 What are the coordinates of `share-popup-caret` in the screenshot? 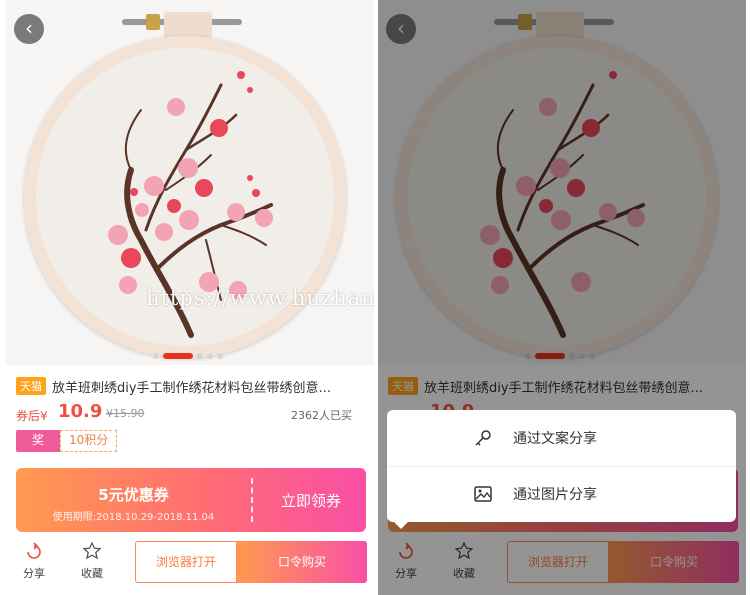 It's located at (401, 524).